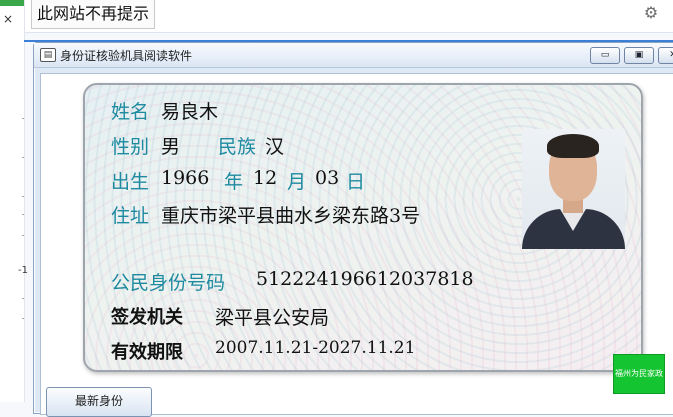 The height and width of the screenshot is (417, 673). Describe the element at coordinates (130, 216) in the screenshot. I see `address-label: 住址` at that location.